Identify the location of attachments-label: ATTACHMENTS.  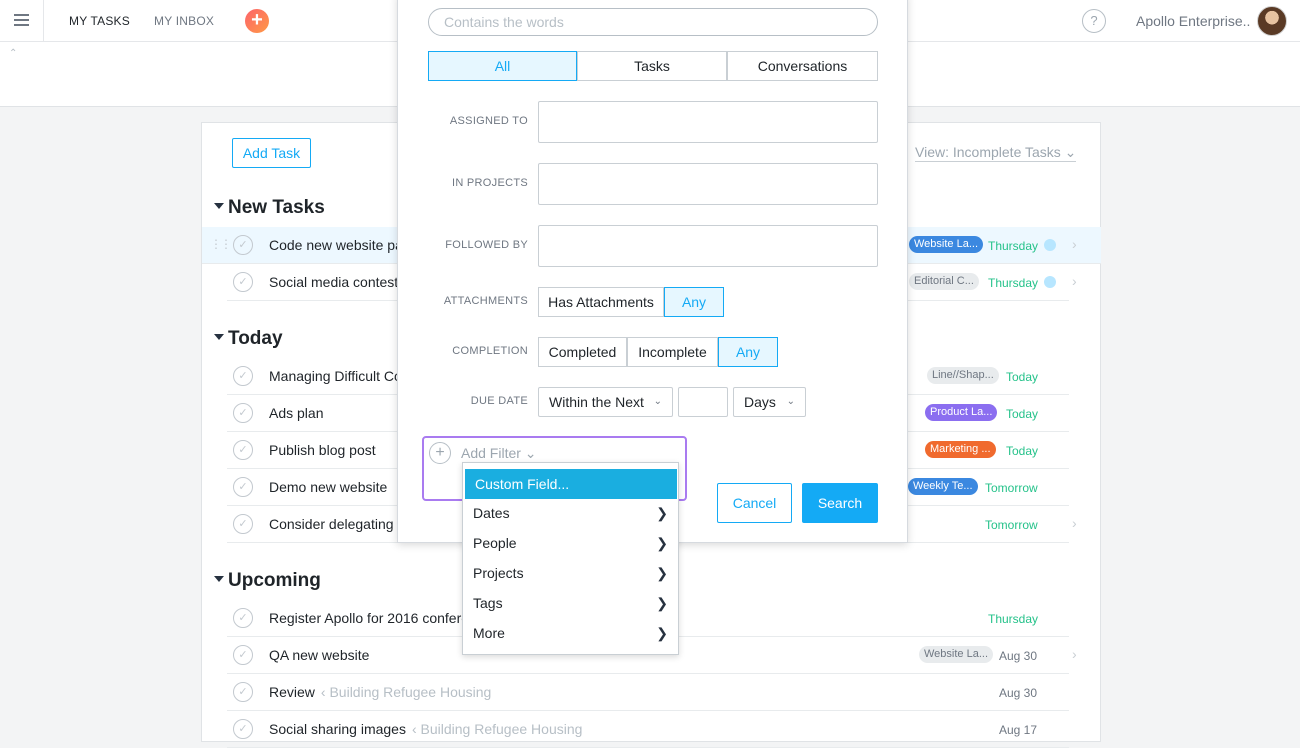
(485, 301).